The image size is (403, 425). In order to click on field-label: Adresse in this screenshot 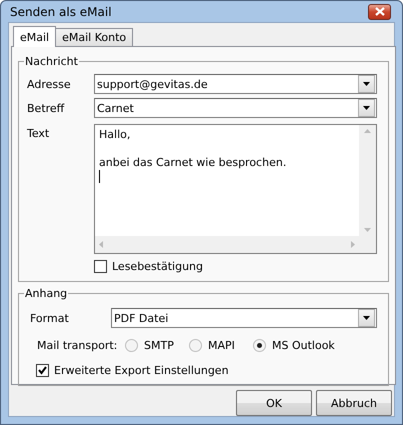, I will do `click(49, 84)`.